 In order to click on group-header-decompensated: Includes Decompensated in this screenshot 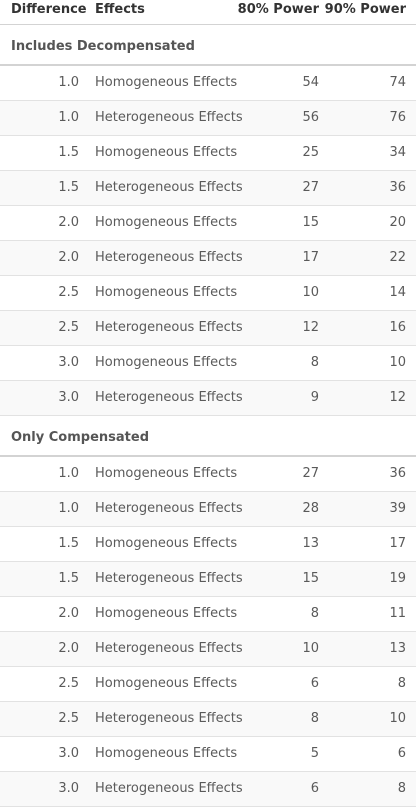, I will do `click(208, 45)`.